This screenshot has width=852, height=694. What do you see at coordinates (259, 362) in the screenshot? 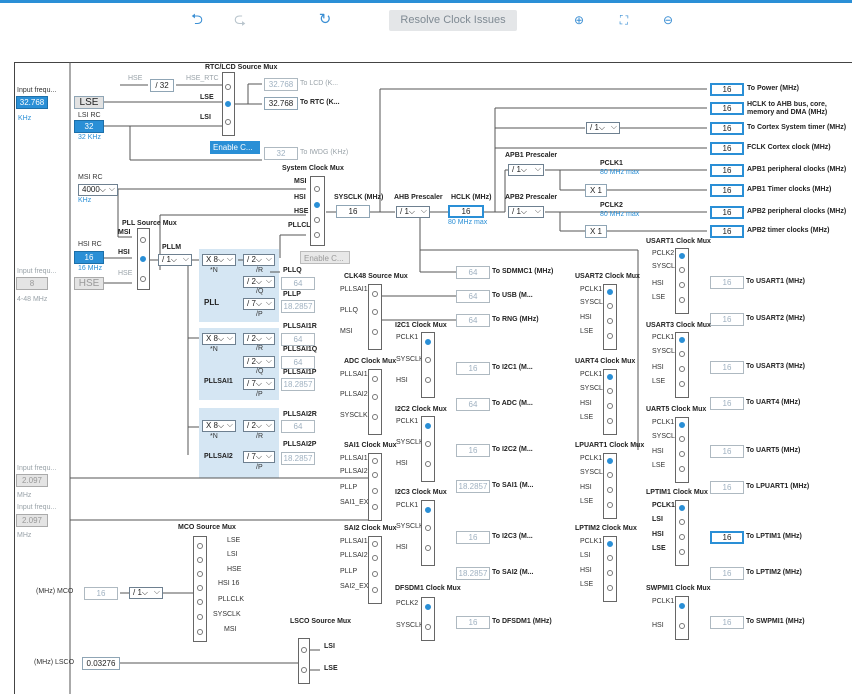
I see `pllsai1-q-select: / 2 ⌵` at bounding box center [259, 362].